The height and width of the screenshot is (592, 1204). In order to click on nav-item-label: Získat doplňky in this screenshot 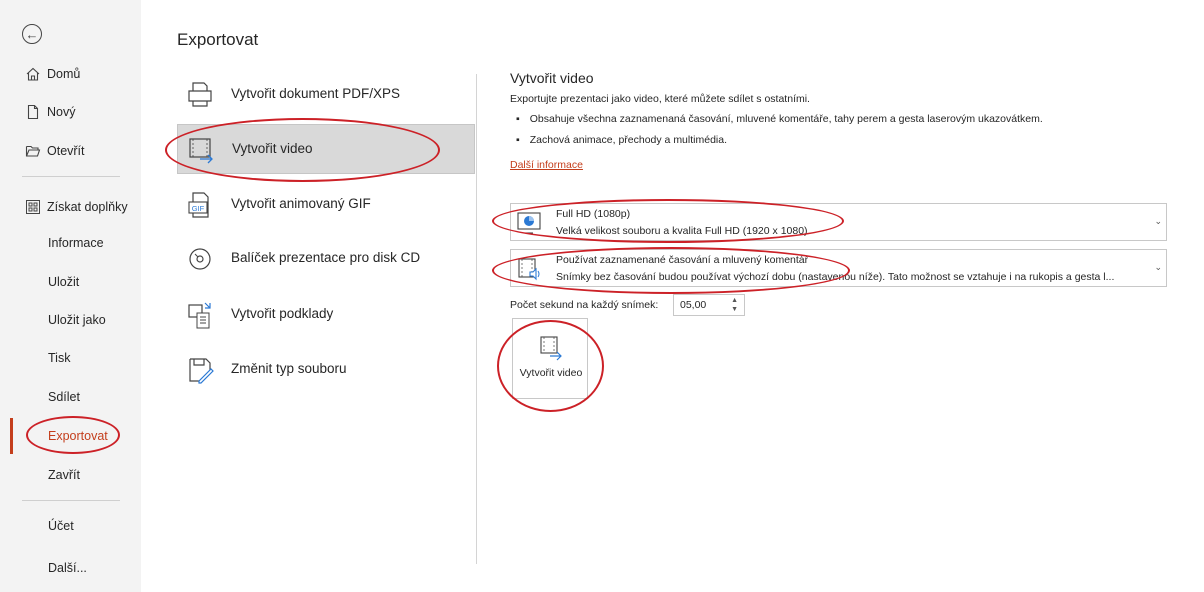, I will do `click(87, 207)`.